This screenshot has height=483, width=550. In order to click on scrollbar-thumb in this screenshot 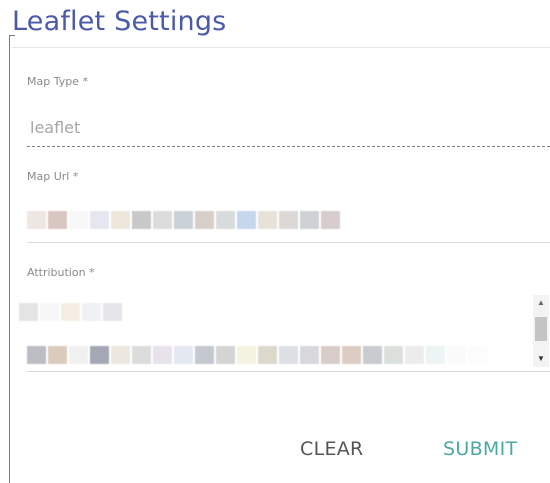, I will do `click(541, 329)`.